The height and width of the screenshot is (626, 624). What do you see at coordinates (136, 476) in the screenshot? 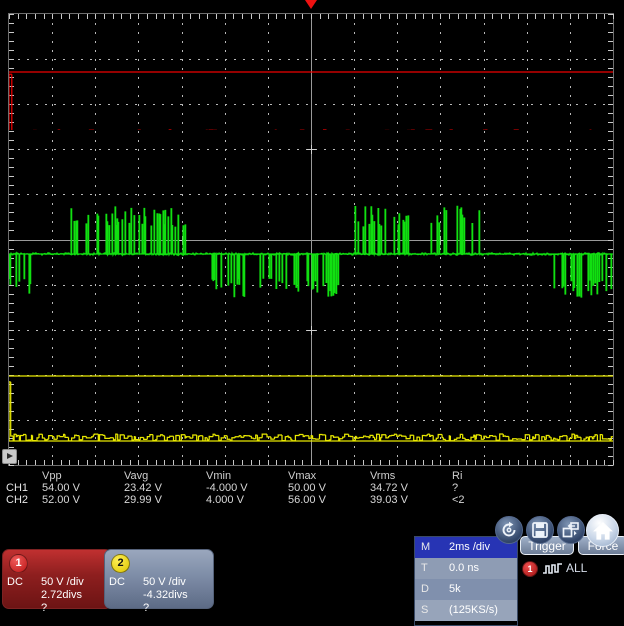
I see `measurement-col-vavg: Vavg` at bounding box center [136, 476].